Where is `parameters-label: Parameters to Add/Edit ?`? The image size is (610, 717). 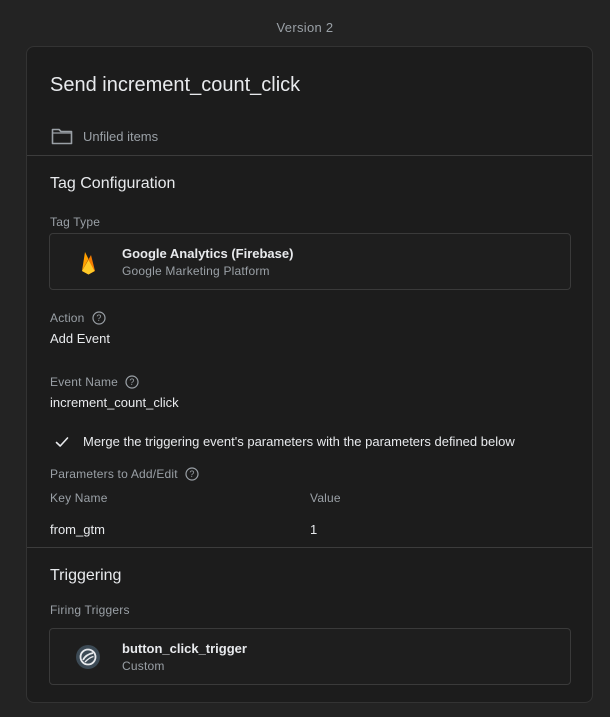
parameters-label: Parameters to Add/Edit ? is located at coordinates (124, 474).